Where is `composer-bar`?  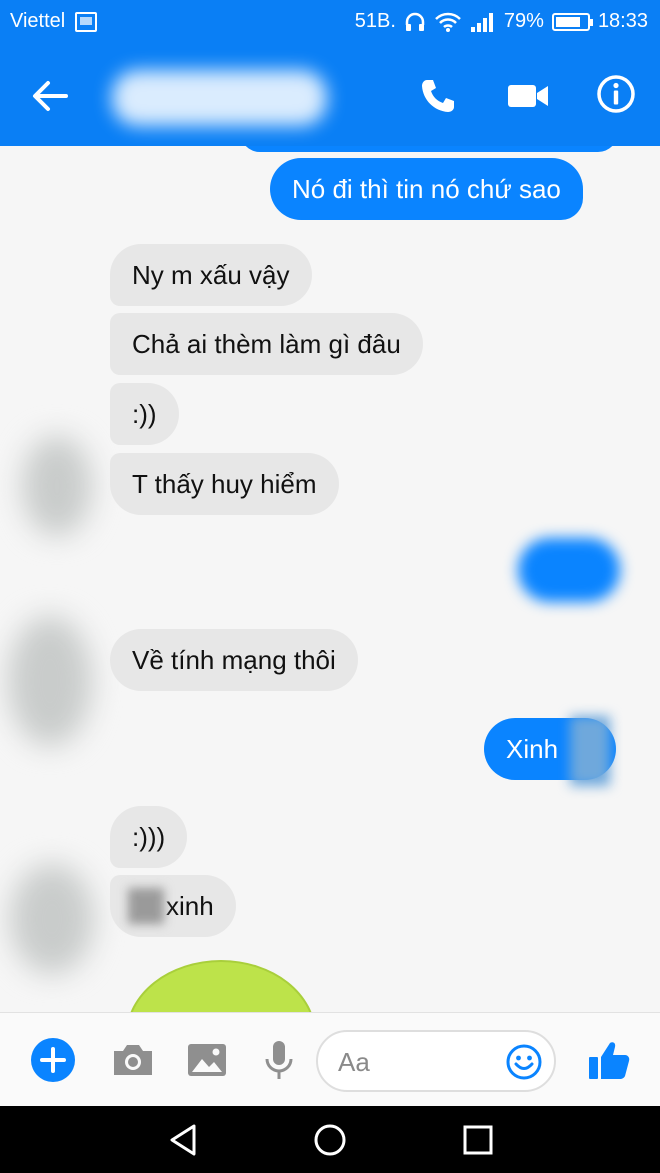
composer-bar is located at coordinates (330, 1059).